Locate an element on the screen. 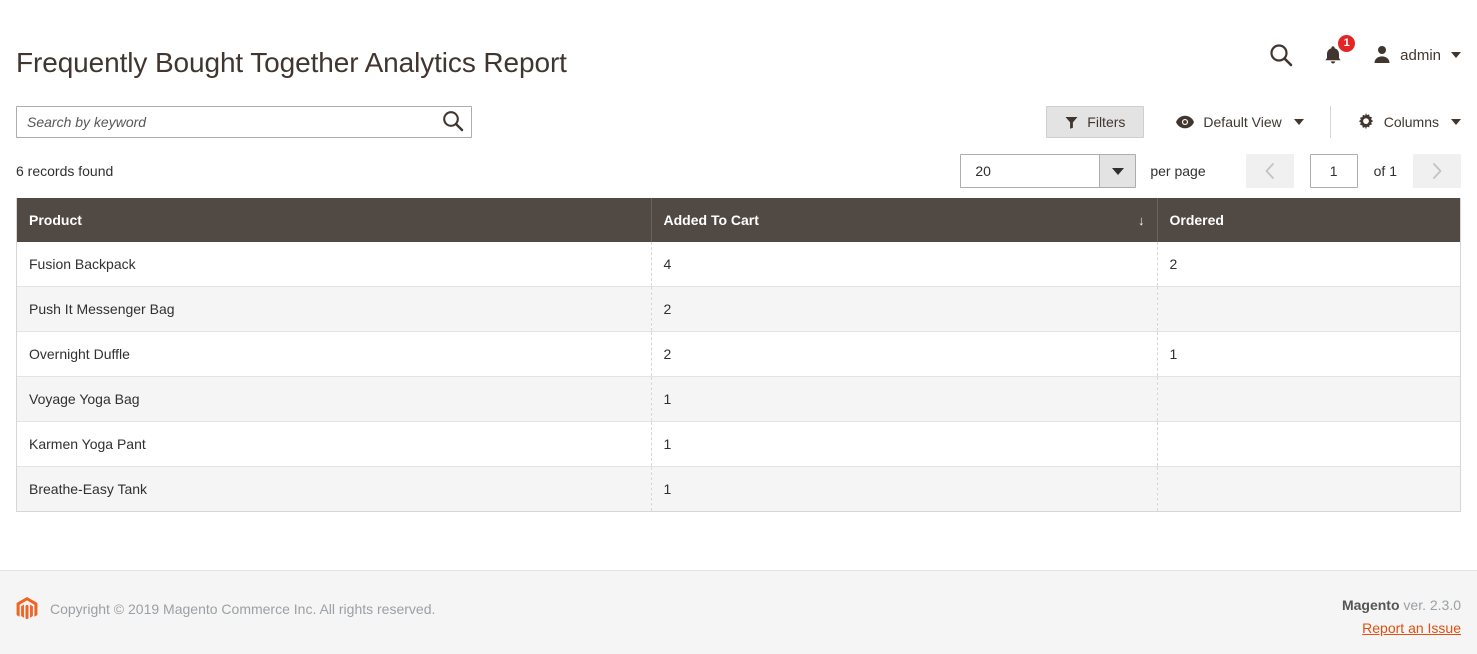  previous-page-button is located at coordinates (1269, 171).